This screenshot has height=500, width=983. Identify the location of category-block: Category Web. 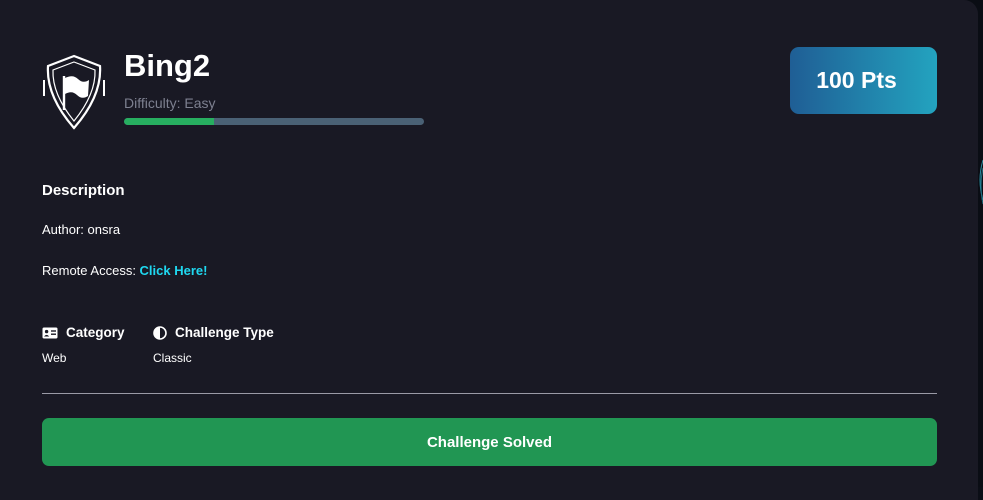
(83, 345).